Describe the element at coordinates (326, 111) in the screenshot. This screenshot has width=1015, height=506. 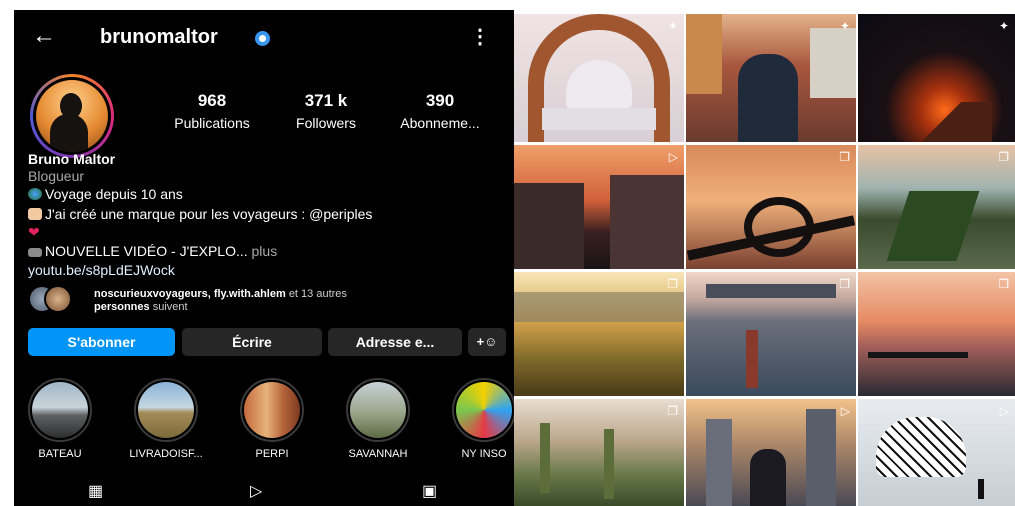
I see `stat-followers: 371 k Followers` at that location.